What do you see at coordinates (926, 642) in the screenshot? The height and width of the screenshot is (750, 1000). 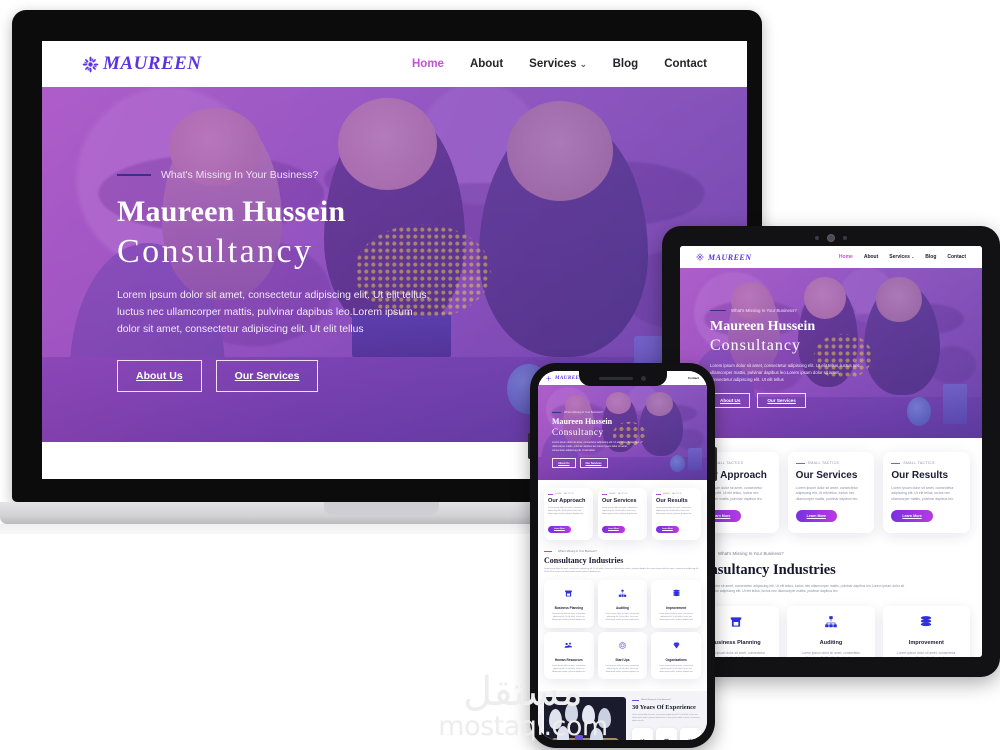 I see `industry-label: Improvement` at bounding box center [926, 642].